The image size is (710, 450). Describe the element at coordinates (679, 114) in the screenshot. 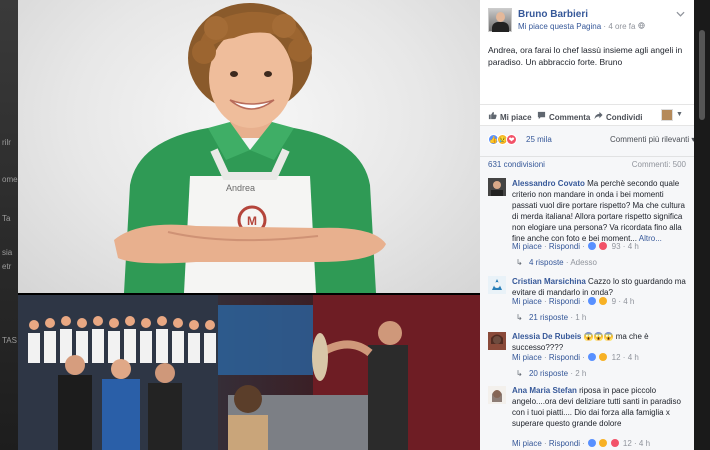

I see `caret-down-icon: ▼` at that location.